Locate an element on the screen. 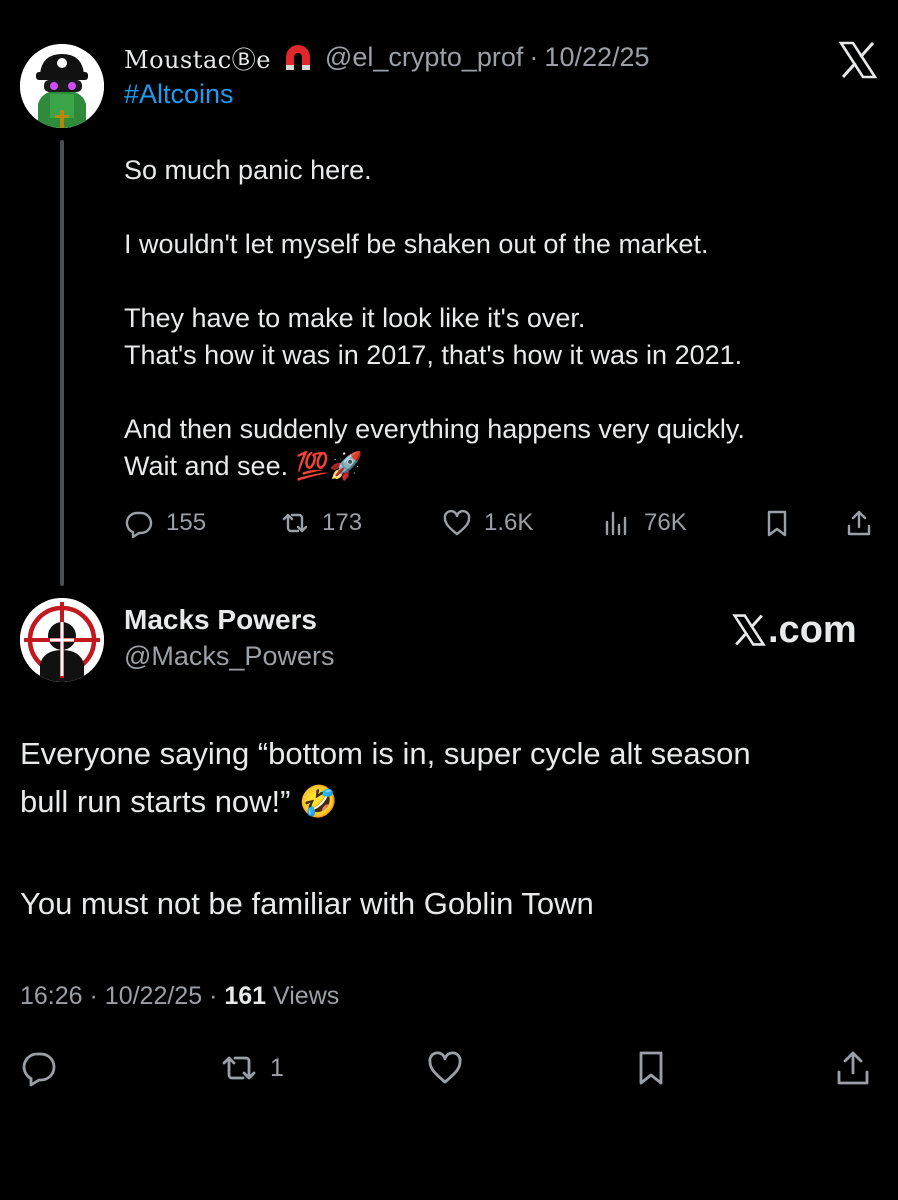 The height and width of the screenshot is (1200, 898). like-button is located at coordinates (445, 1068).